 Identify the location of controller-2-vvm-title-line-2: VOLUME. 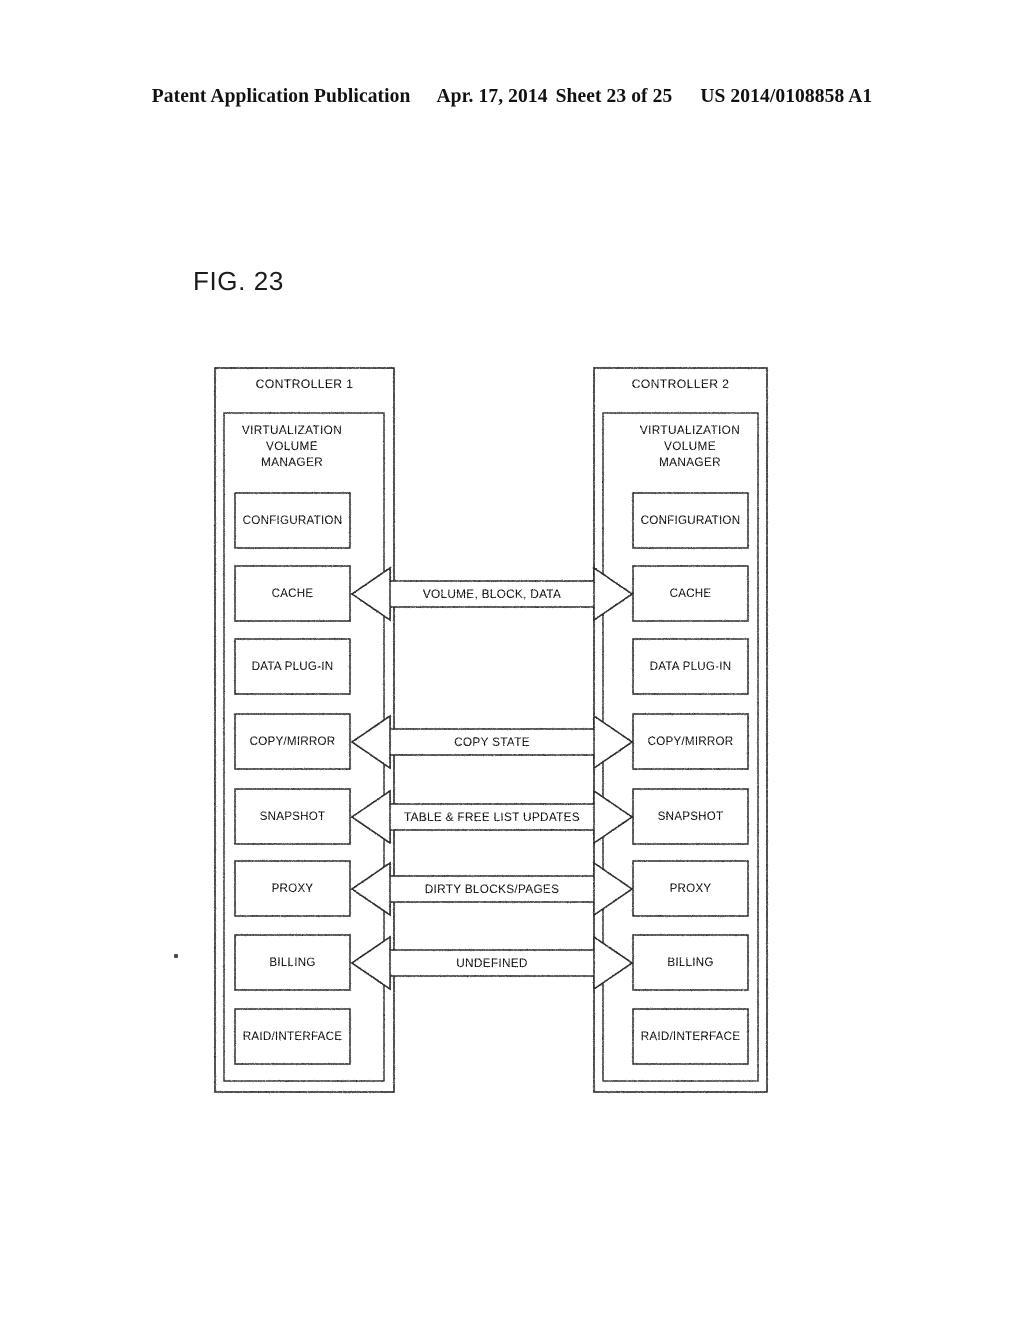
(690, 446).